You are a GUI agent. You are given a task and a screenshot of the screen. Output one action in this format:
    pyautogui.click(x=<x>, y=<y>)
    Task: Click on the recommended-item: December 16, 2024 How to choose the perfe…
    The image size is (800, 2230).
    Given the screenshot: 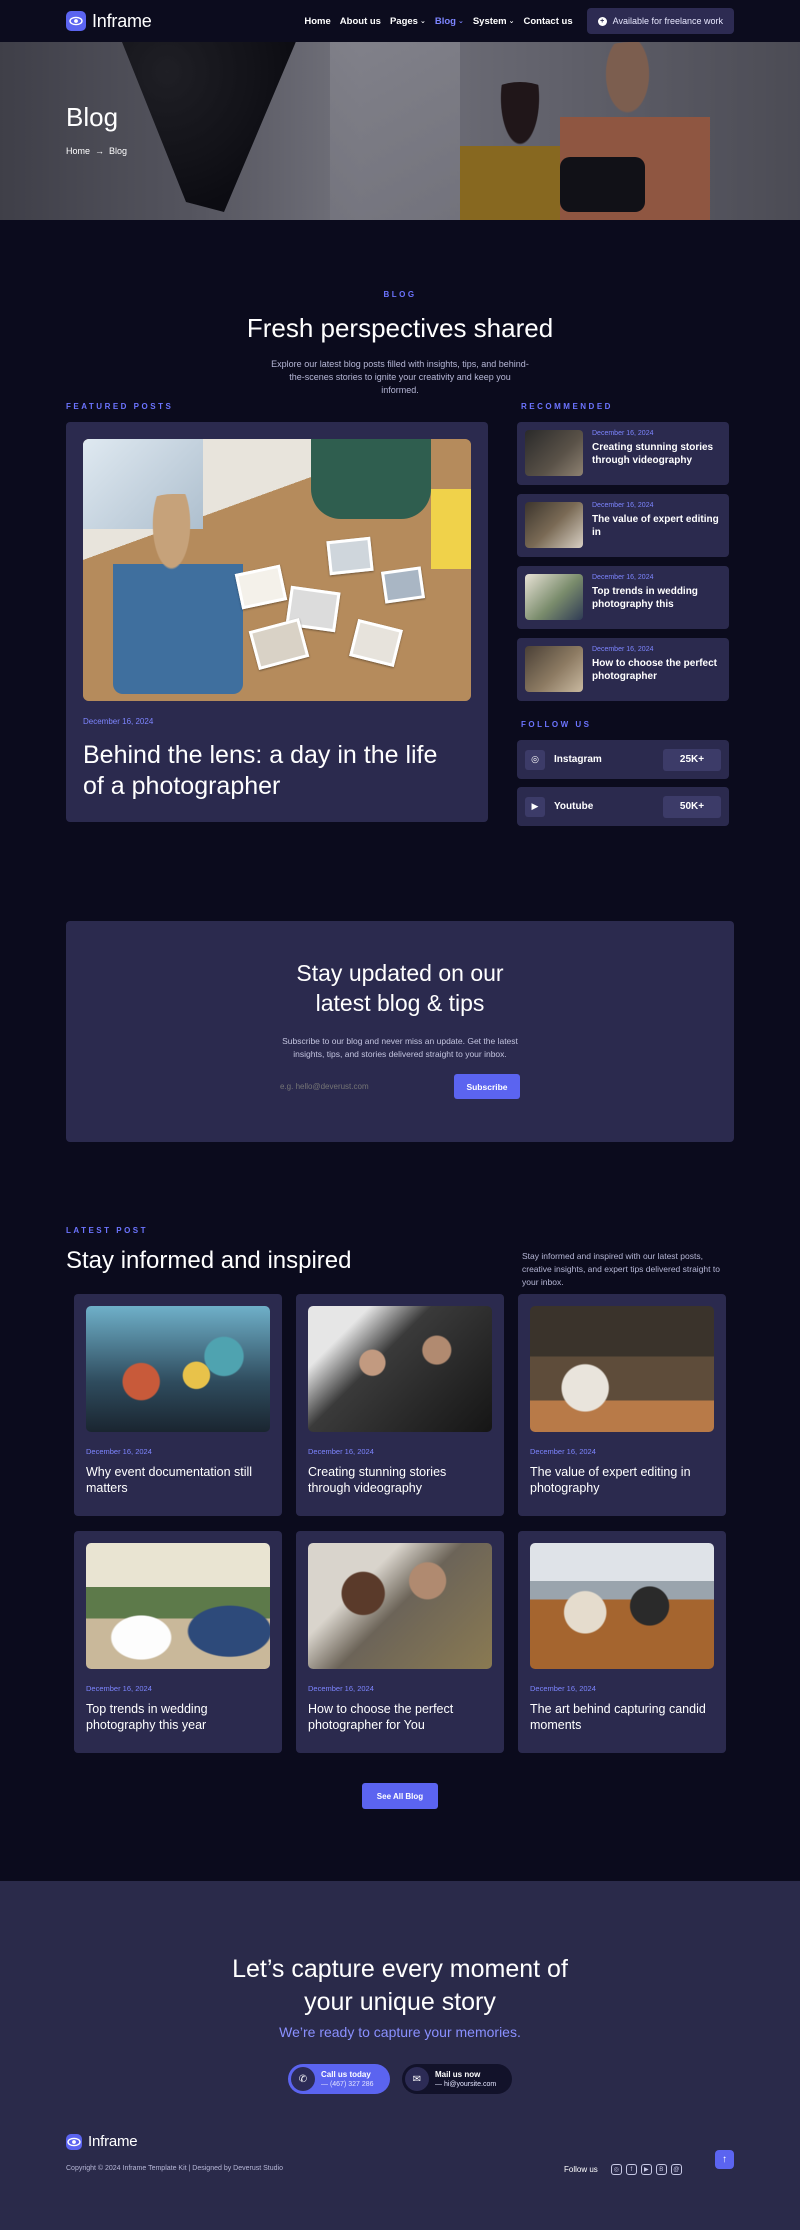 What is the action you would take?
    pyautogui.click(x=623, y=669)
    